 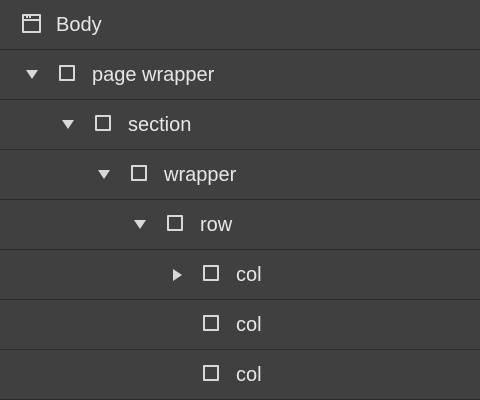 What do you see at coordinates (153, 75) in the screenshot?
I see `tree-item-label: page wrapper` at bounding box center [153, 75].